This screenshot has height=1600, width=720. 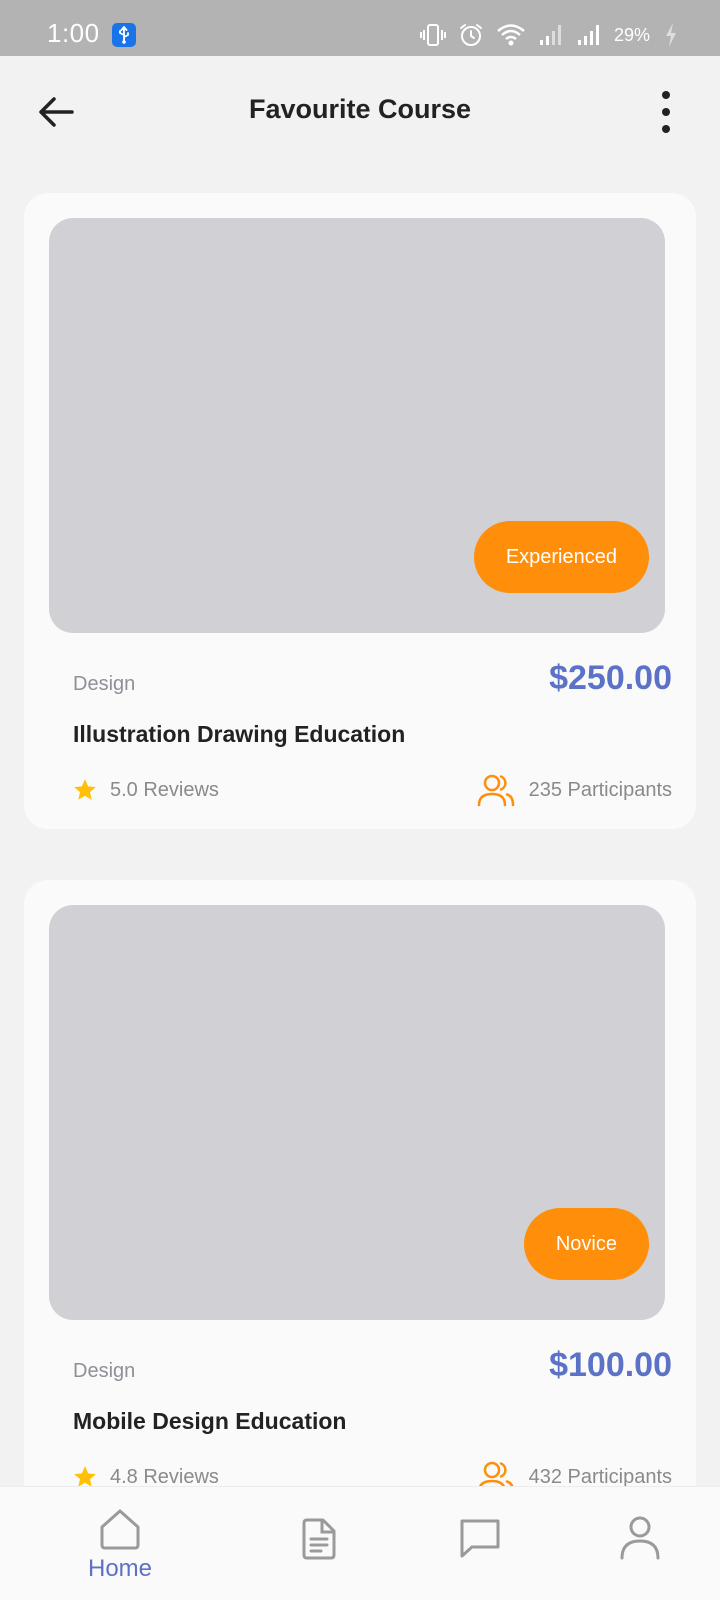 I want to click on course-participants: 235 Participants, so click(x=574, y=790).